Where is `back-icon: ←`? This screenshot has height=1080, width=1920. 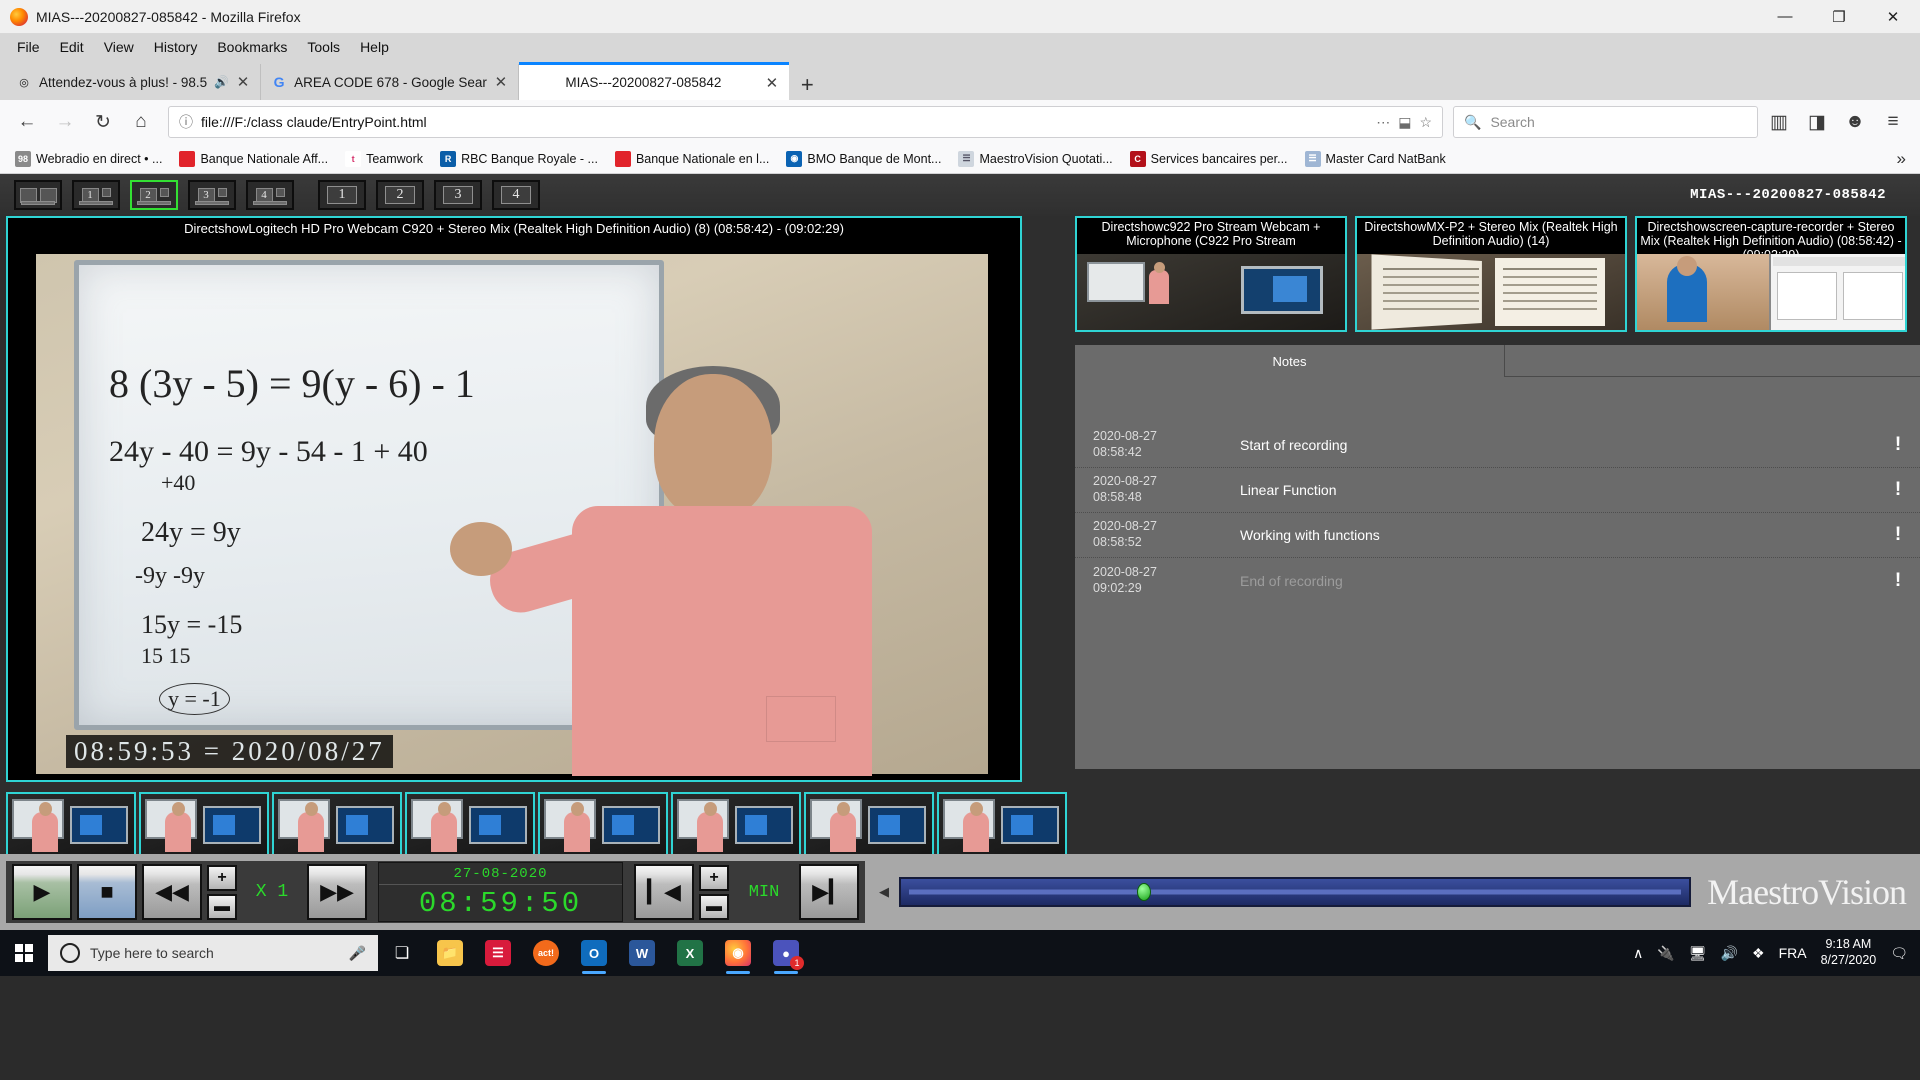 back-icon: ← is located at coordinates (27, 122).